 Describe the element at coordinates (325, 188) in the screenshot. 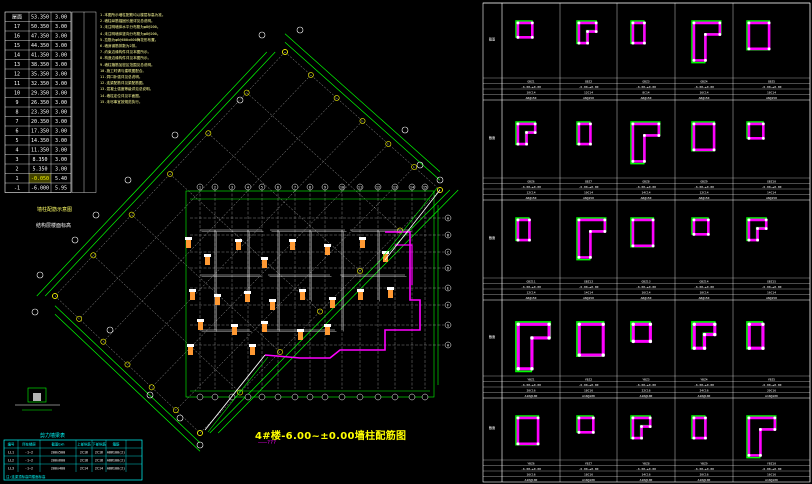

I see `plan-axis-label: 9` at that location.